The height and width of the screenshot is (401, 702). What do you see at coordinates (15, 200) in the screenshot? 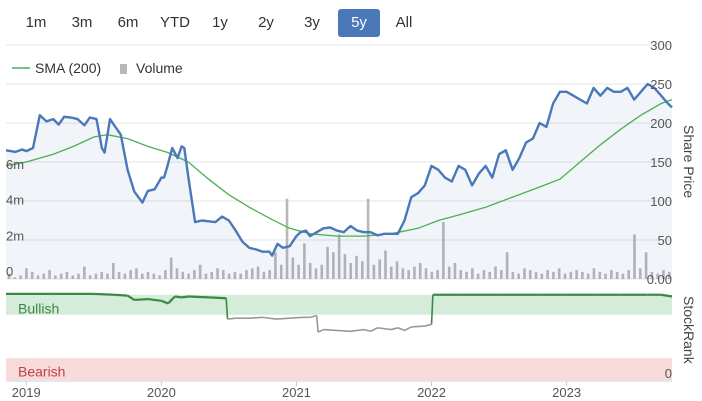
I see `volume-tick-label: 4m` at bounding box center [15, 200].